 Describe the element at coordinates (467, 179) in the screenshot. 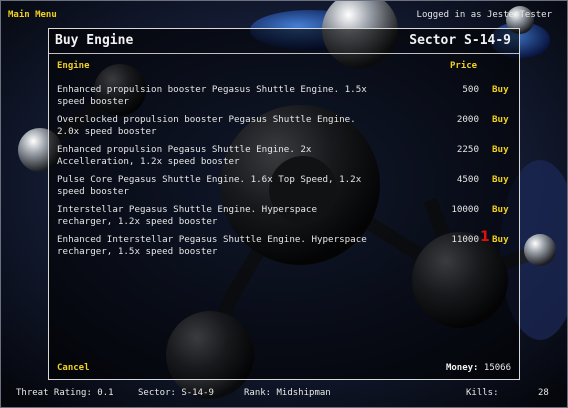

I see `engine-price: 4500` at that location.